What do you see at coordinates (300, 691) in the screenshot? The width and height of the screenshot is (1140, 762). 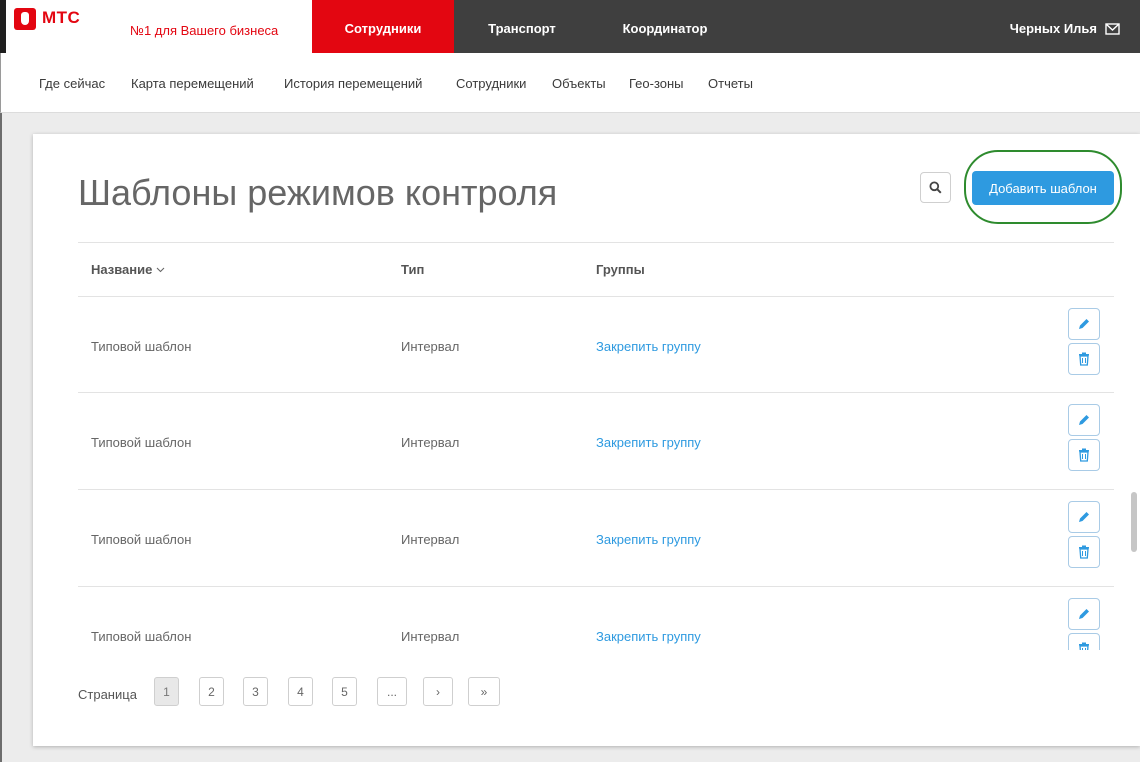 I see `page-4-button: 4` at bounding box center [300, 691].